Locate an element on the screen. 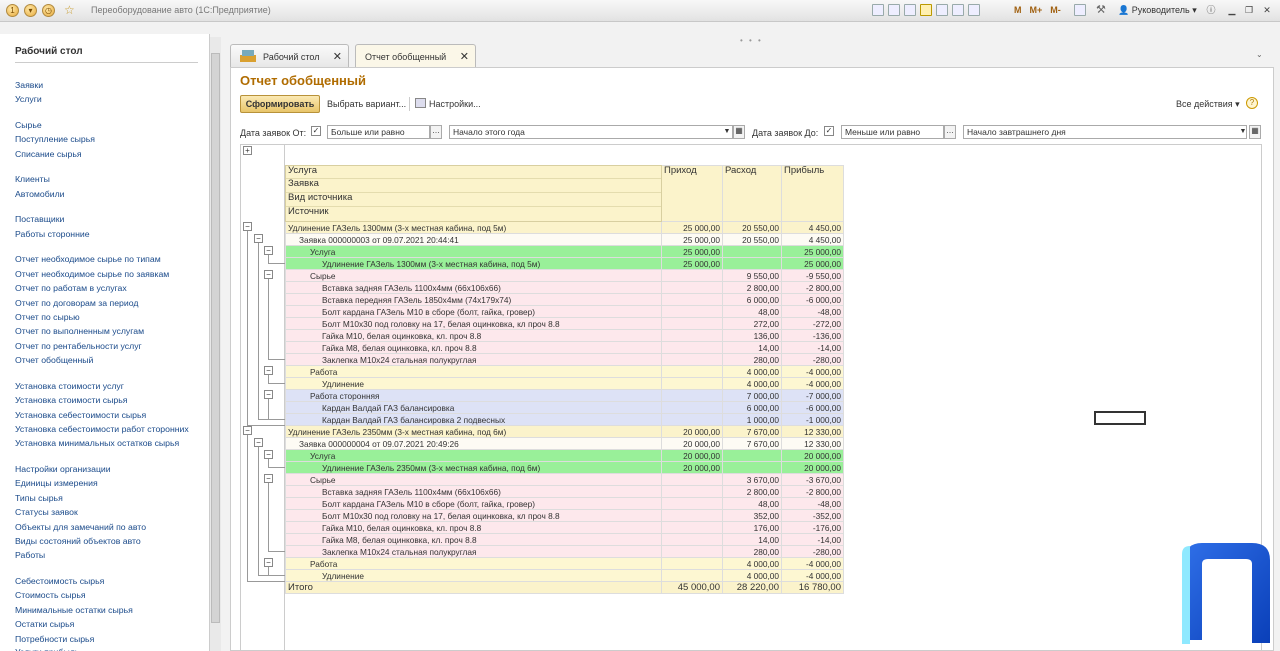  sidebar-item: Отчет по выполненным услугам is located at coordinates (79, 331).